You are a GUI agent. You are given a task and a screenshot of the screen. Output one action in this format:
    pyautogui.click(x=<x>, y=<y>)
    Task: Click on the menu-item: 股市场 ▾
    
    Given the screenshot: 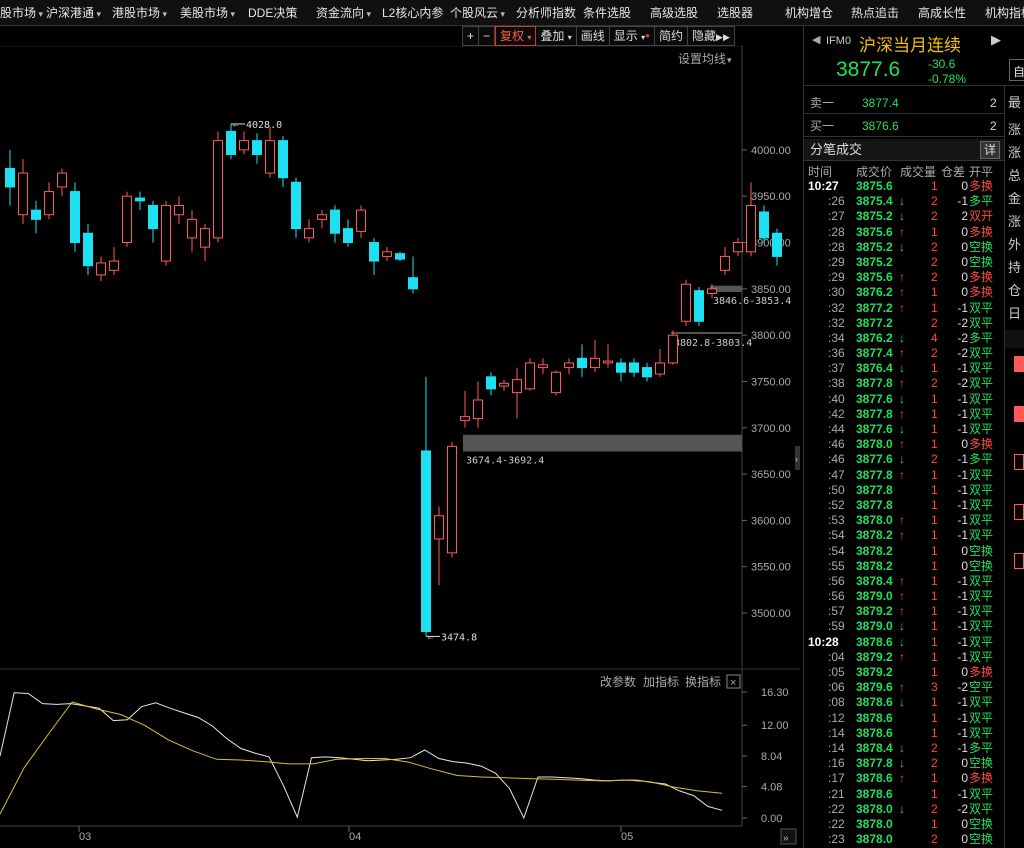 What is the action you would take?
    pyautogui.click(x=21, y=13)
    